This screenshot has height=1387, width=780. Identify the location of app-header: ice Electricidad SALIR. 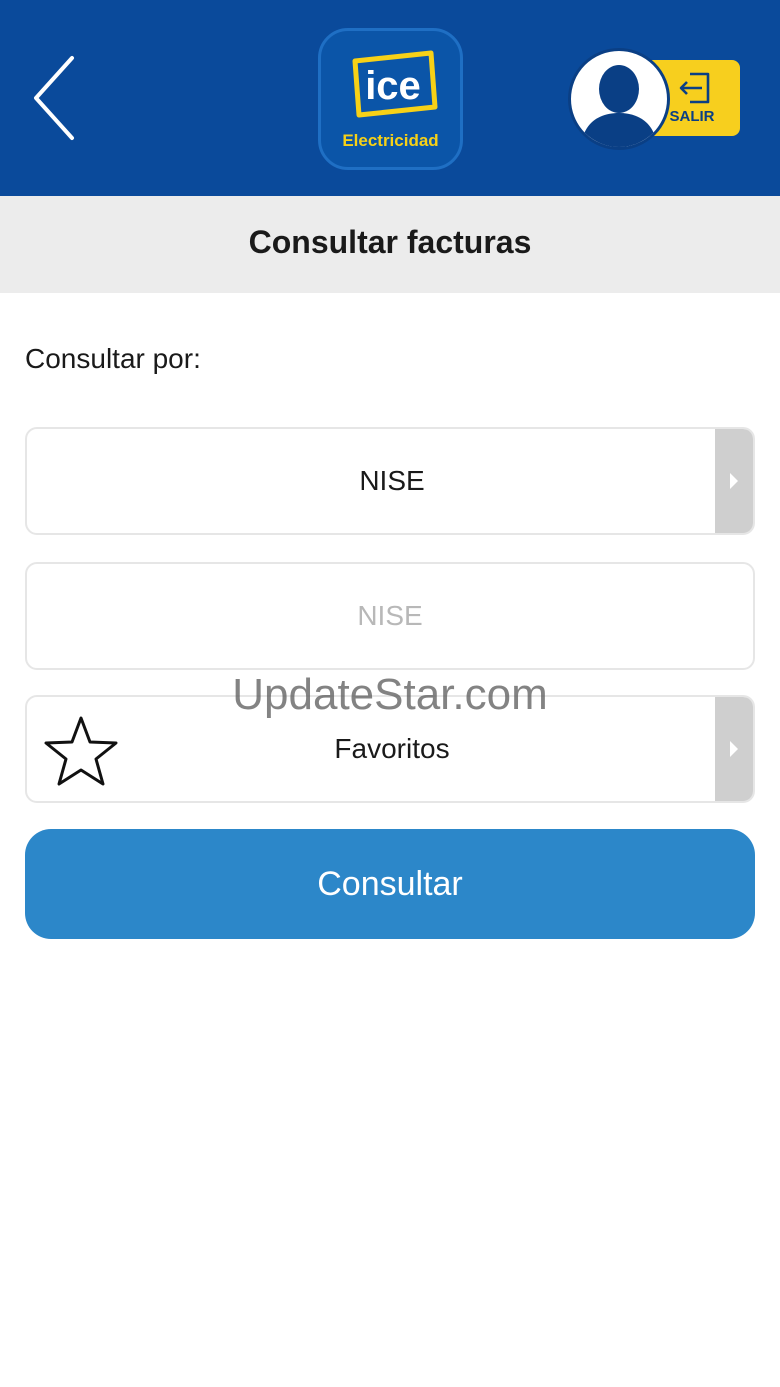
(390, 98).